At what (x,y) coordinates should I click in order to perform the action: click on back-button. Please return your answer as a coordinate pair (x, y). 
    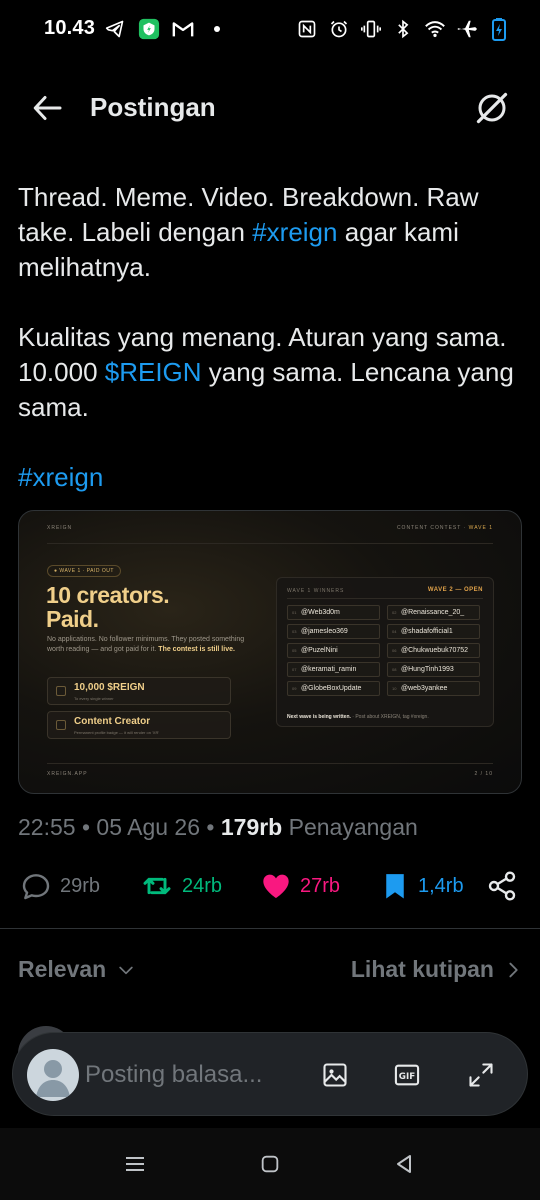
    Looking at the image, I should click on (48, 108).